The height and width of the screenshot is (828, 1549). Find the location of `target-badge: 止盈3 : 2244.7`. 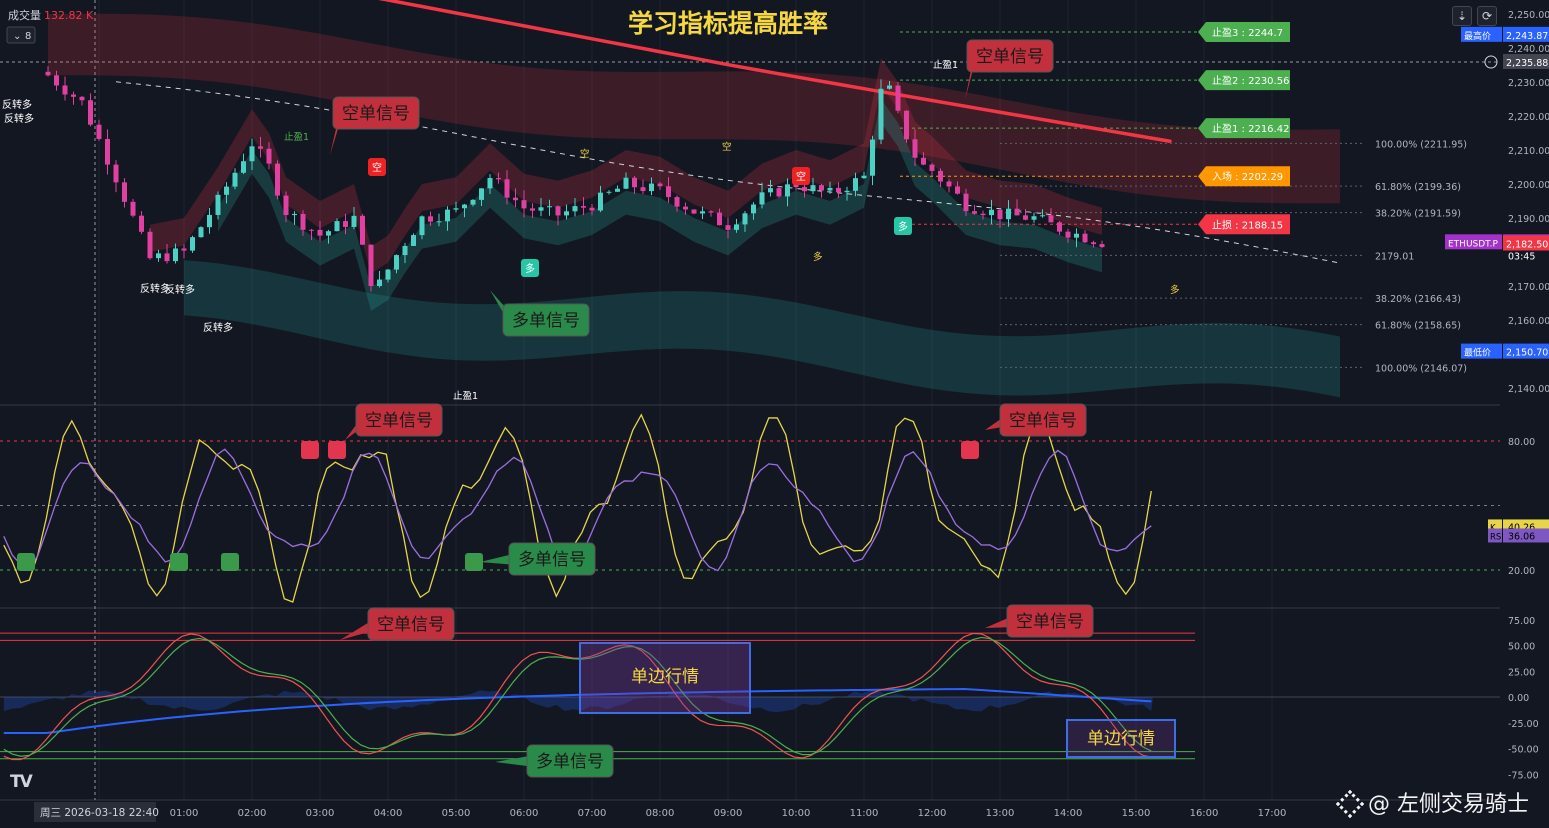

target-badge: 止盈3 : 2244.7 is located at coordinates (1244, 32).